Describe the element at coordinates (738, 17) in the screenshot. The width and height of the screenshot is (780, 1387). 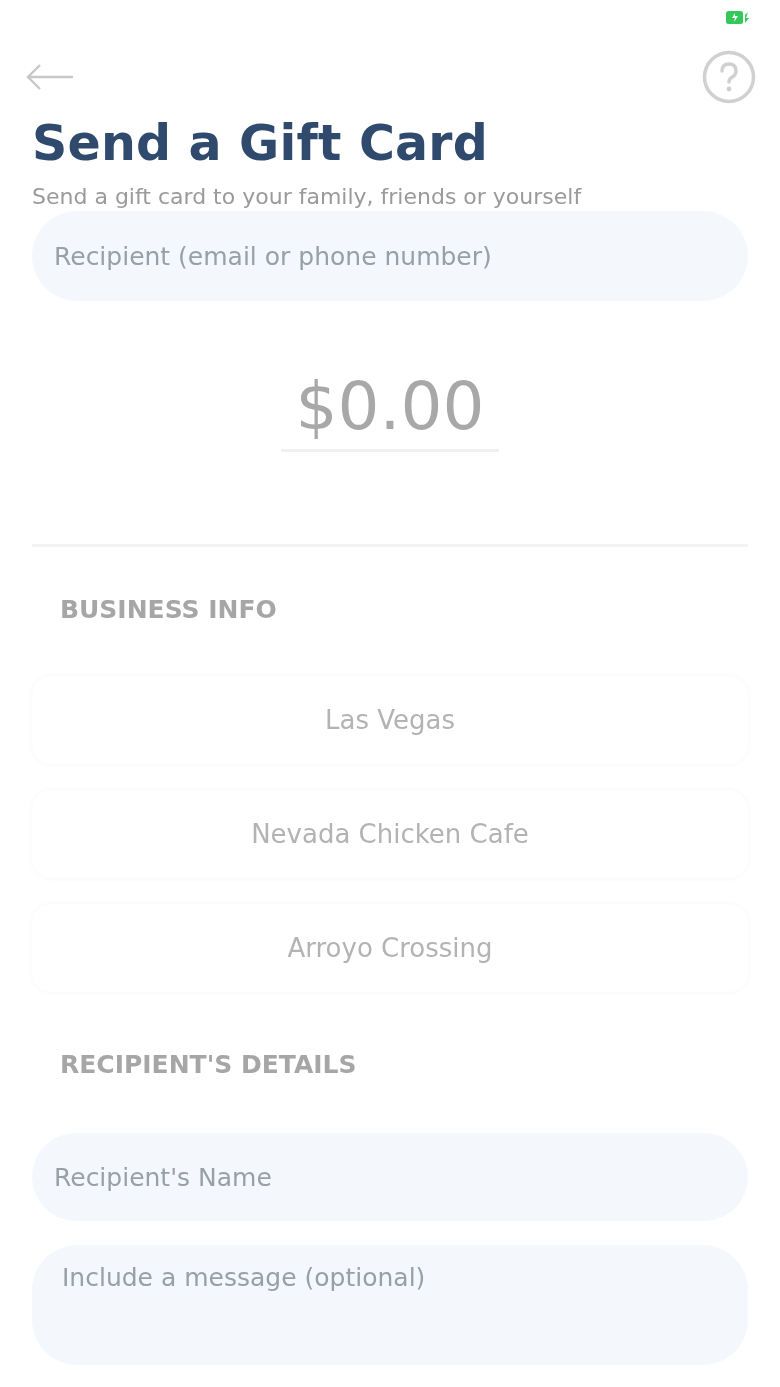
I see `battery-icon` at that location.